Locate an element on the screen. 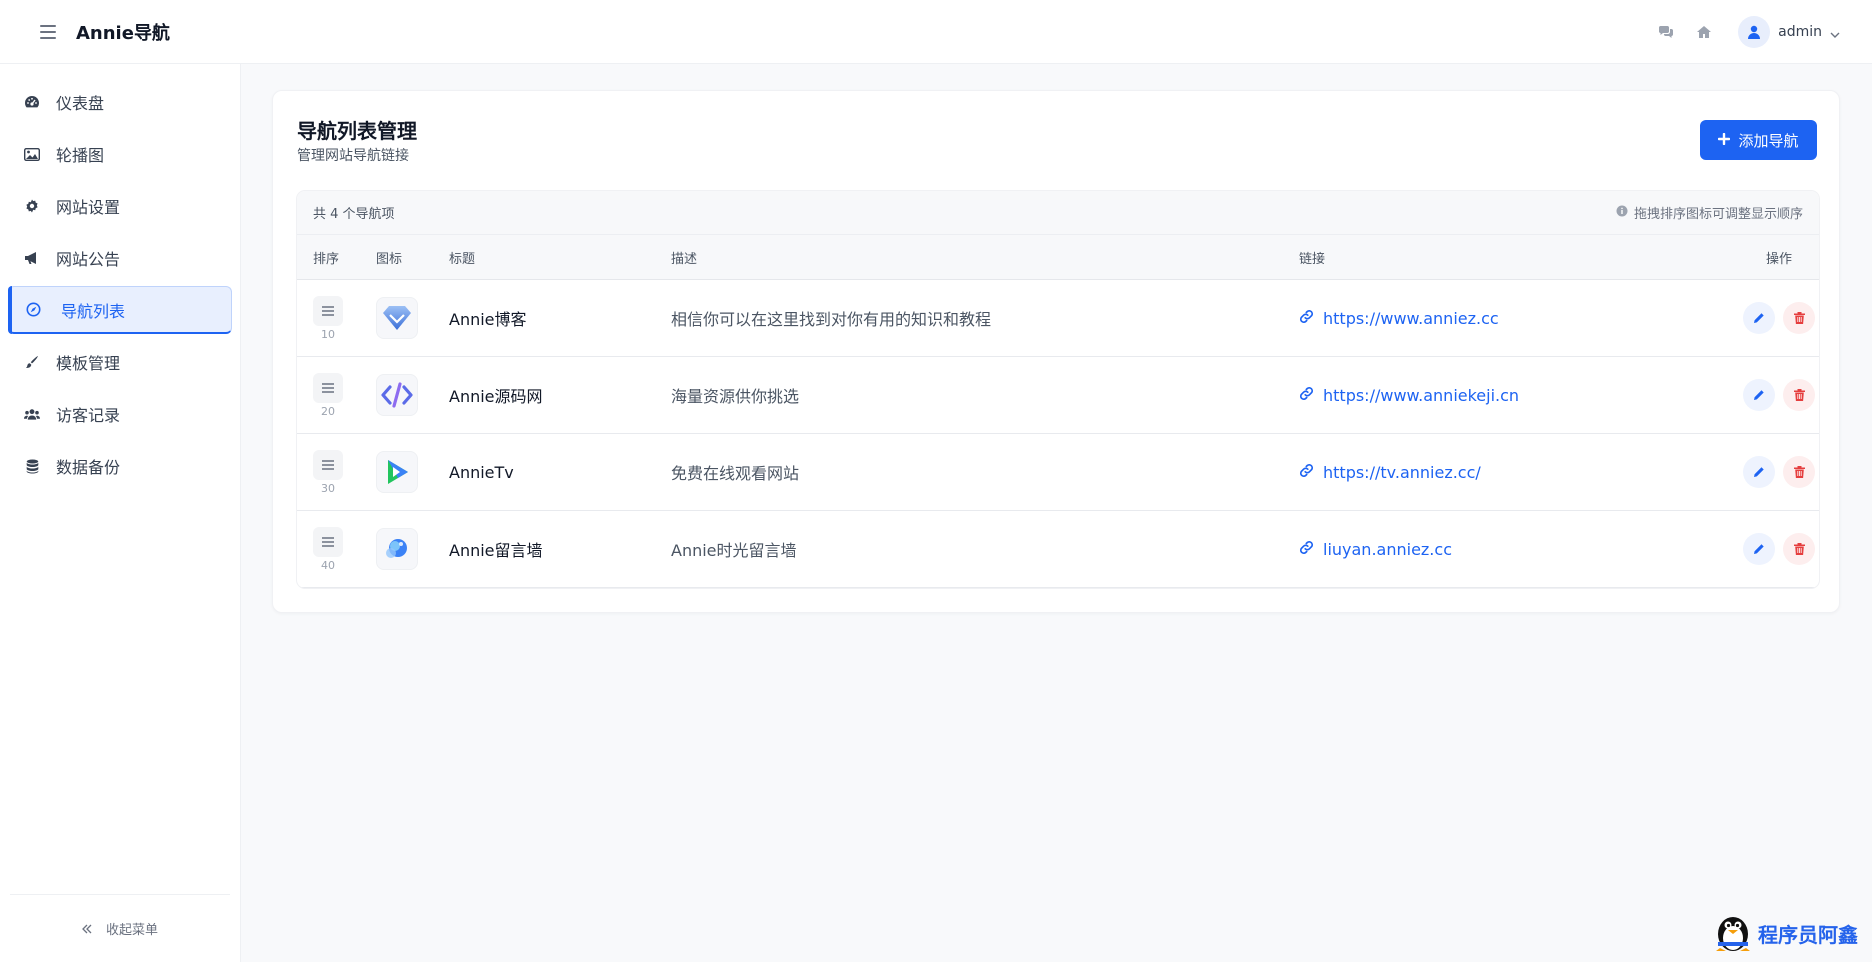 The image size is (1872, 962). sidebar-item-label: 访客记录 is located at coordinates (88, 415).